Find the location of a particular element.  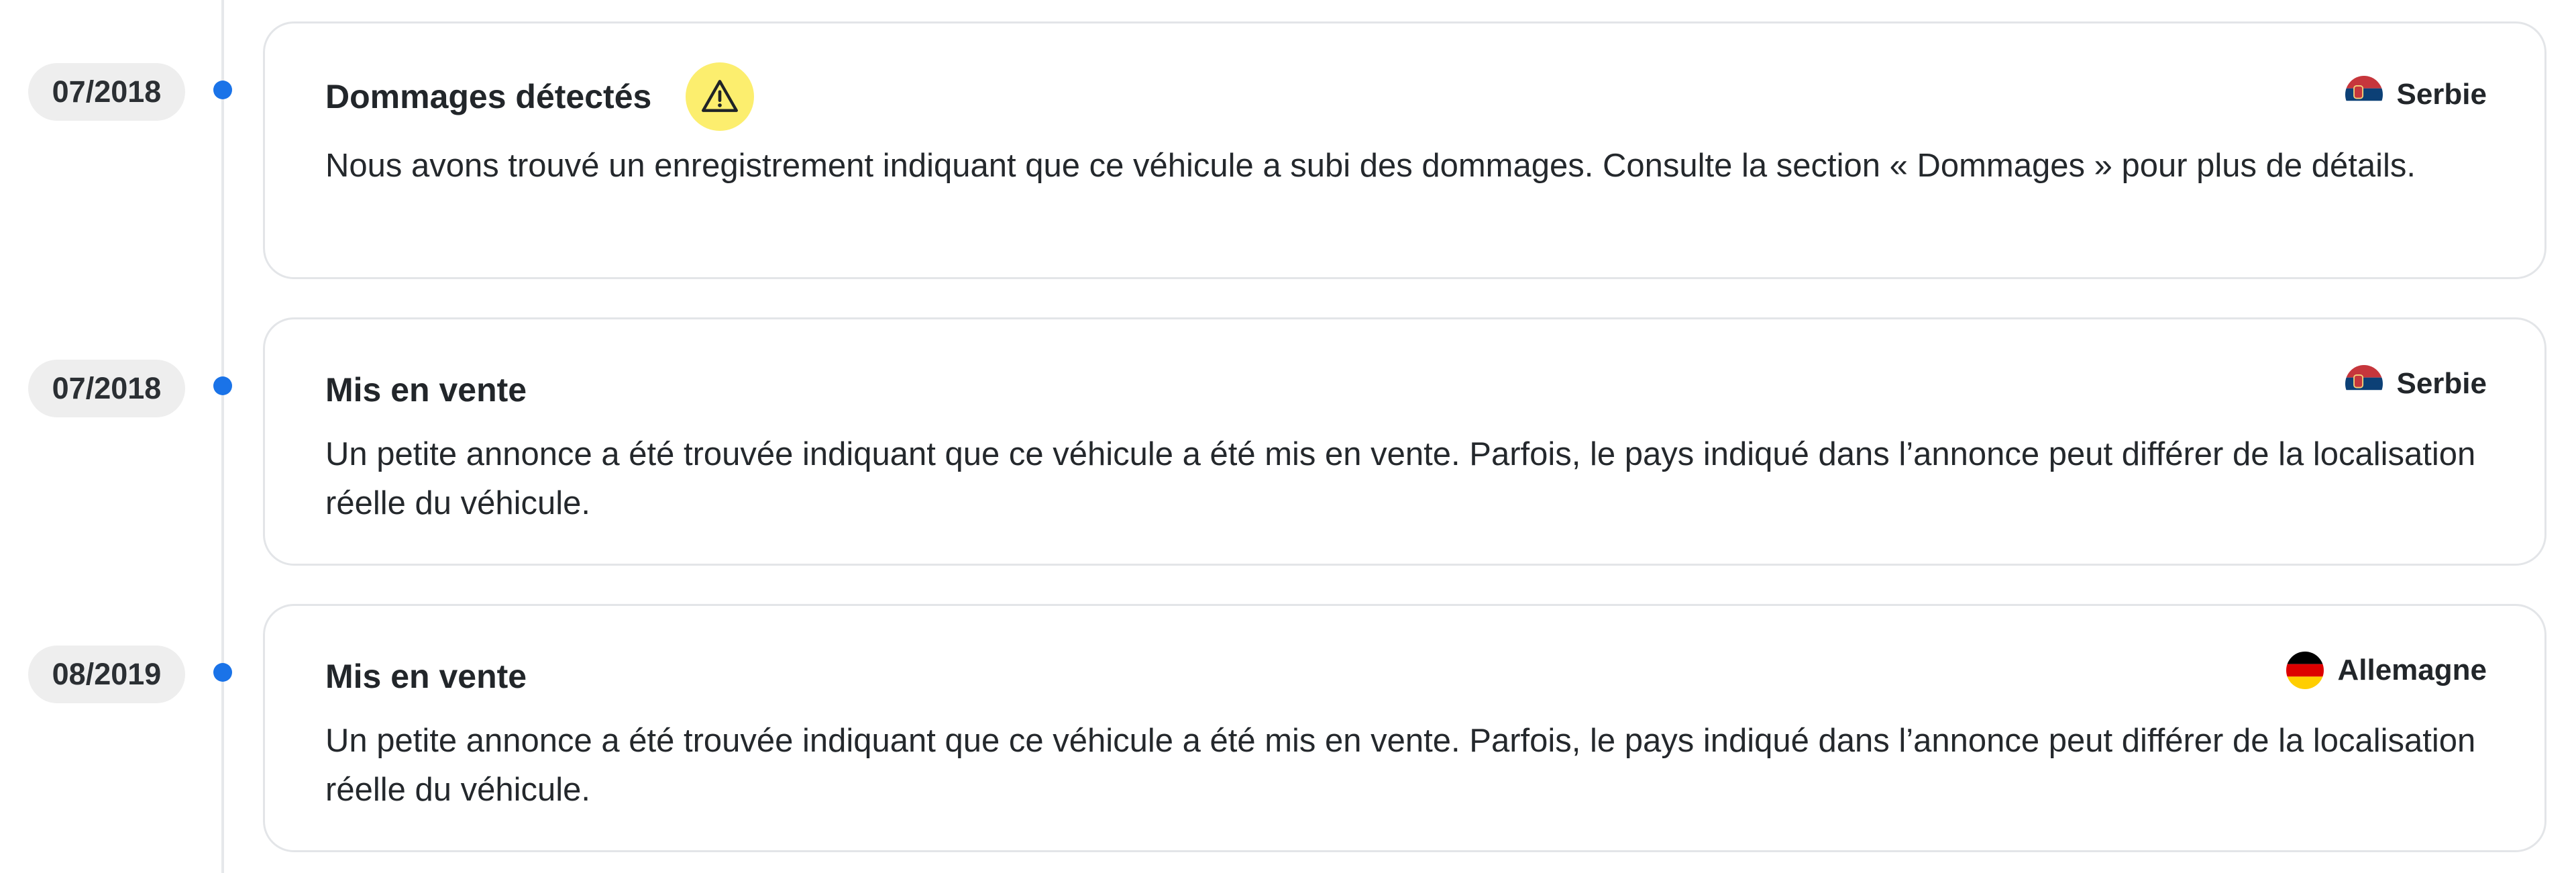

warning-triangle-icon is located at coordinates (720, 96).